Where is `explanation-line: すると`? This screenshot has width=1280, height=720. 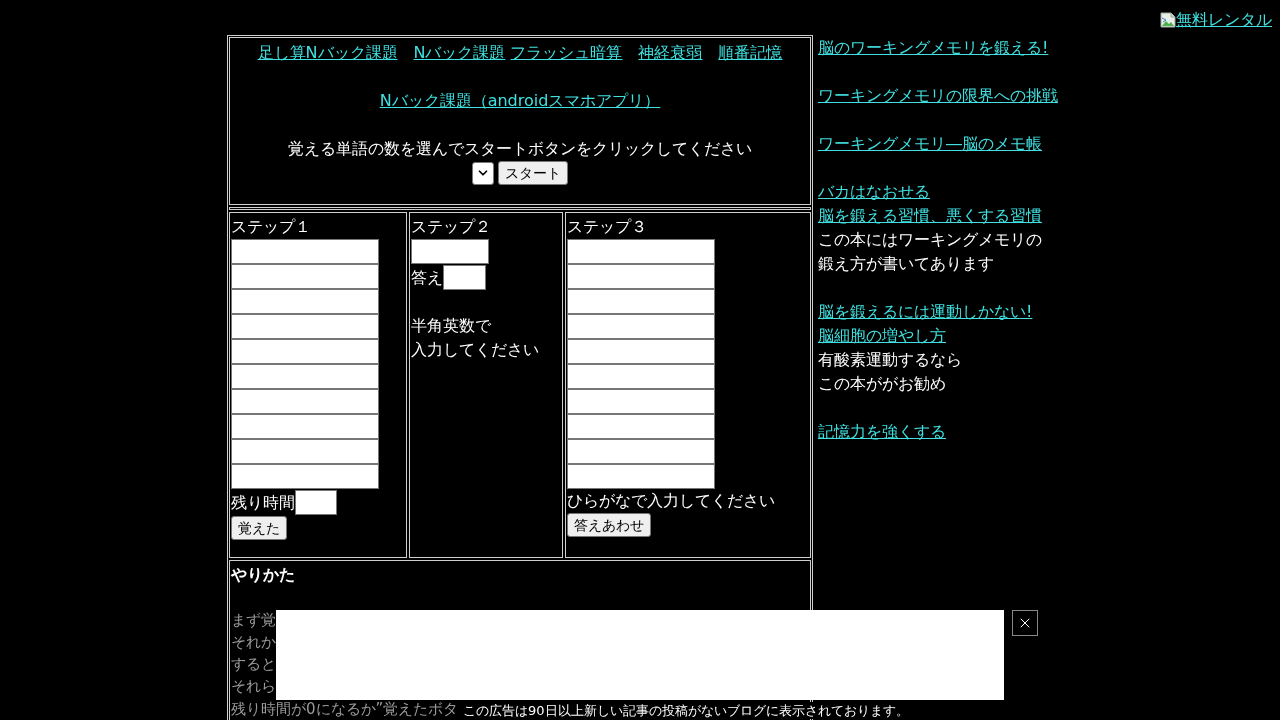 explanation-line: すると is located at coordinates (253, 664).